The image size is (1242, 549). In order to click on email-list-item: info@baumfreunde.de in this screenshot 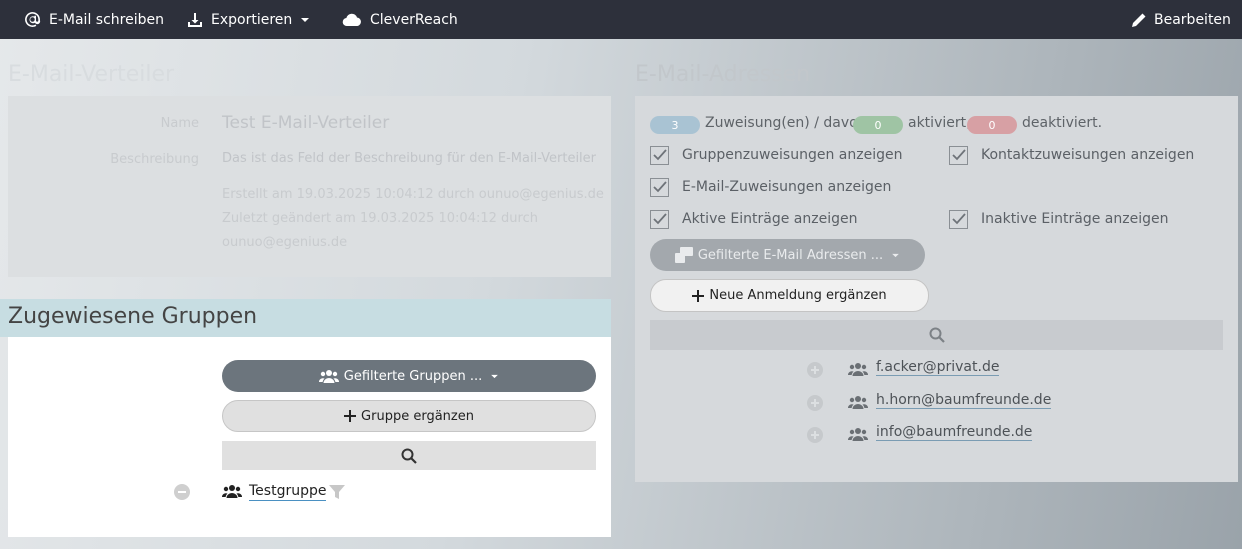, I will do `click(957, 435)`.